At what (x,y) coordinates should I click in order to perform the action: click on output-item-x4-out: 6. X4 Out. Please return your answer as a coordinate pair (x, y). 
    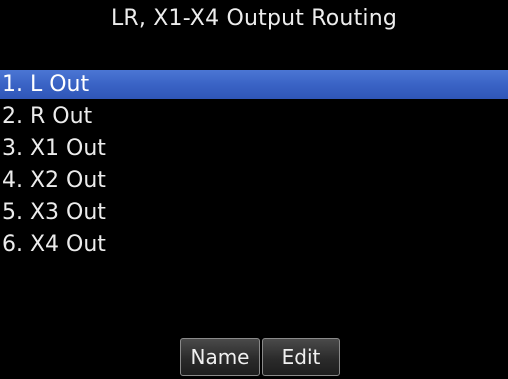
    Looking at the image, I should click on (254, 245).